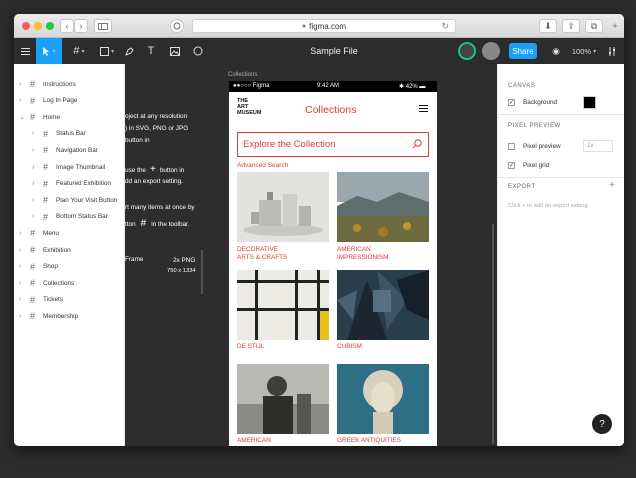 The image size is (636, 478). I want to click on layer-item: › # Log In Page, so click(69, 101).